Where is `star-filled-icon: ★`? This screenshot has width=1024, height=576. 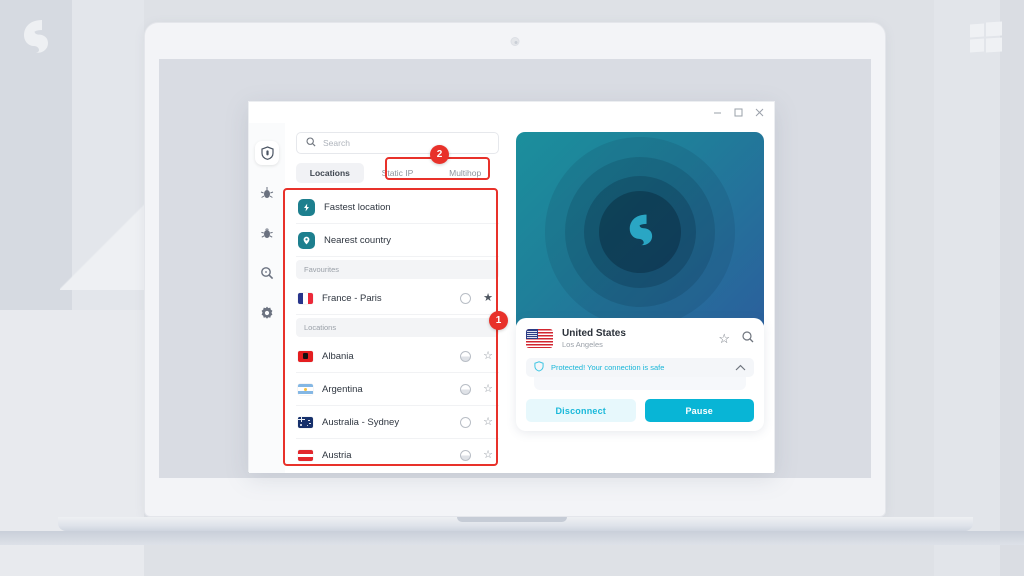
star-filled-icon: ★ is located at coordinates (488, 298).